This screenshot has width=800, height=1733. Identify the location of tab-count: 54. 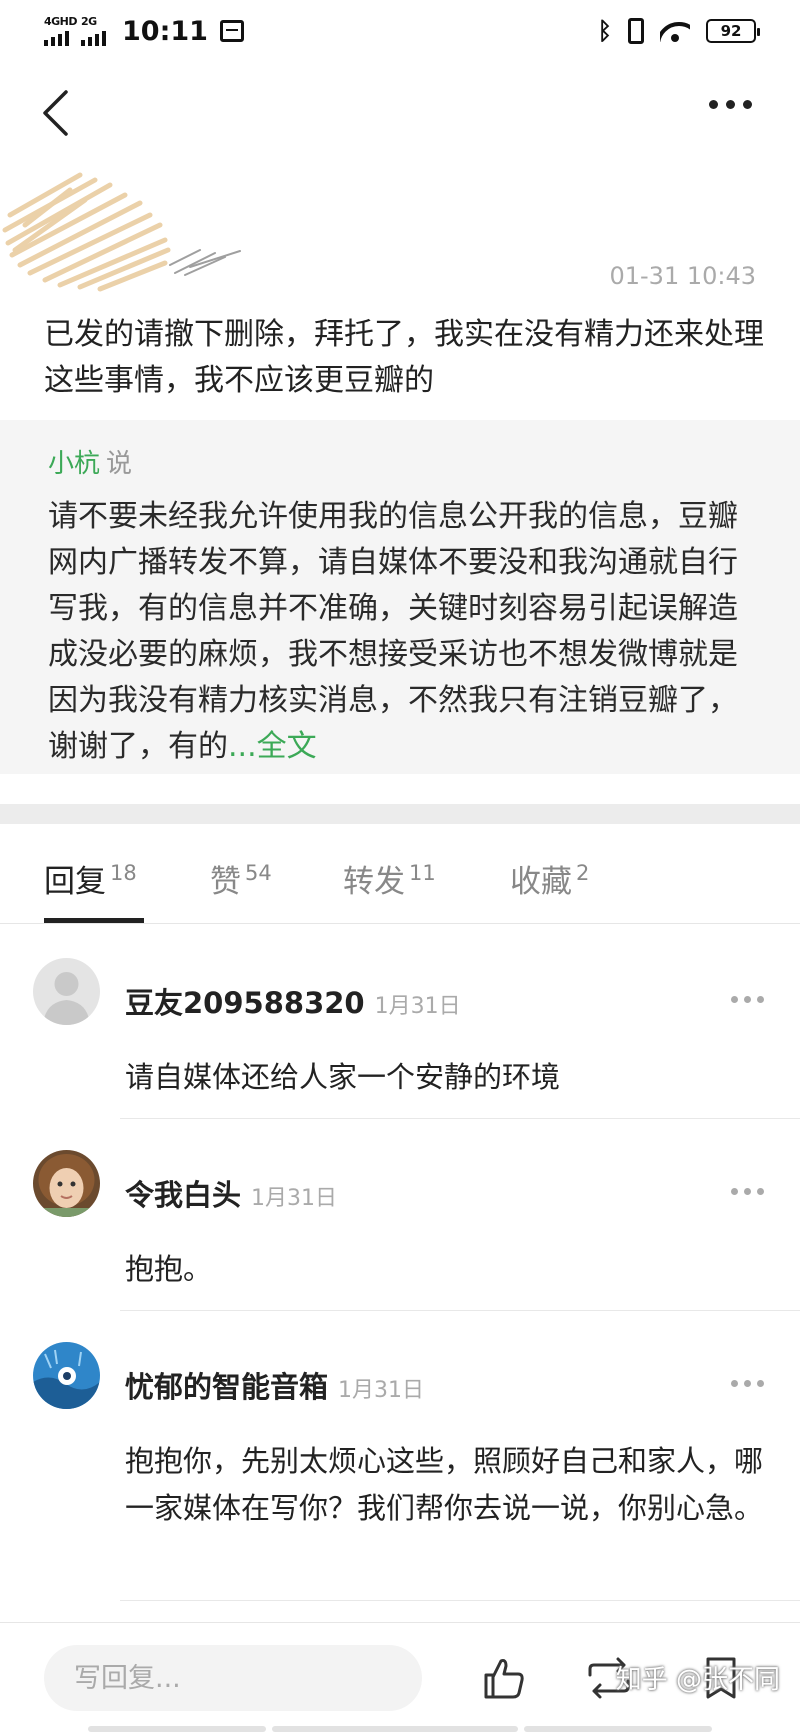
(258, 873).